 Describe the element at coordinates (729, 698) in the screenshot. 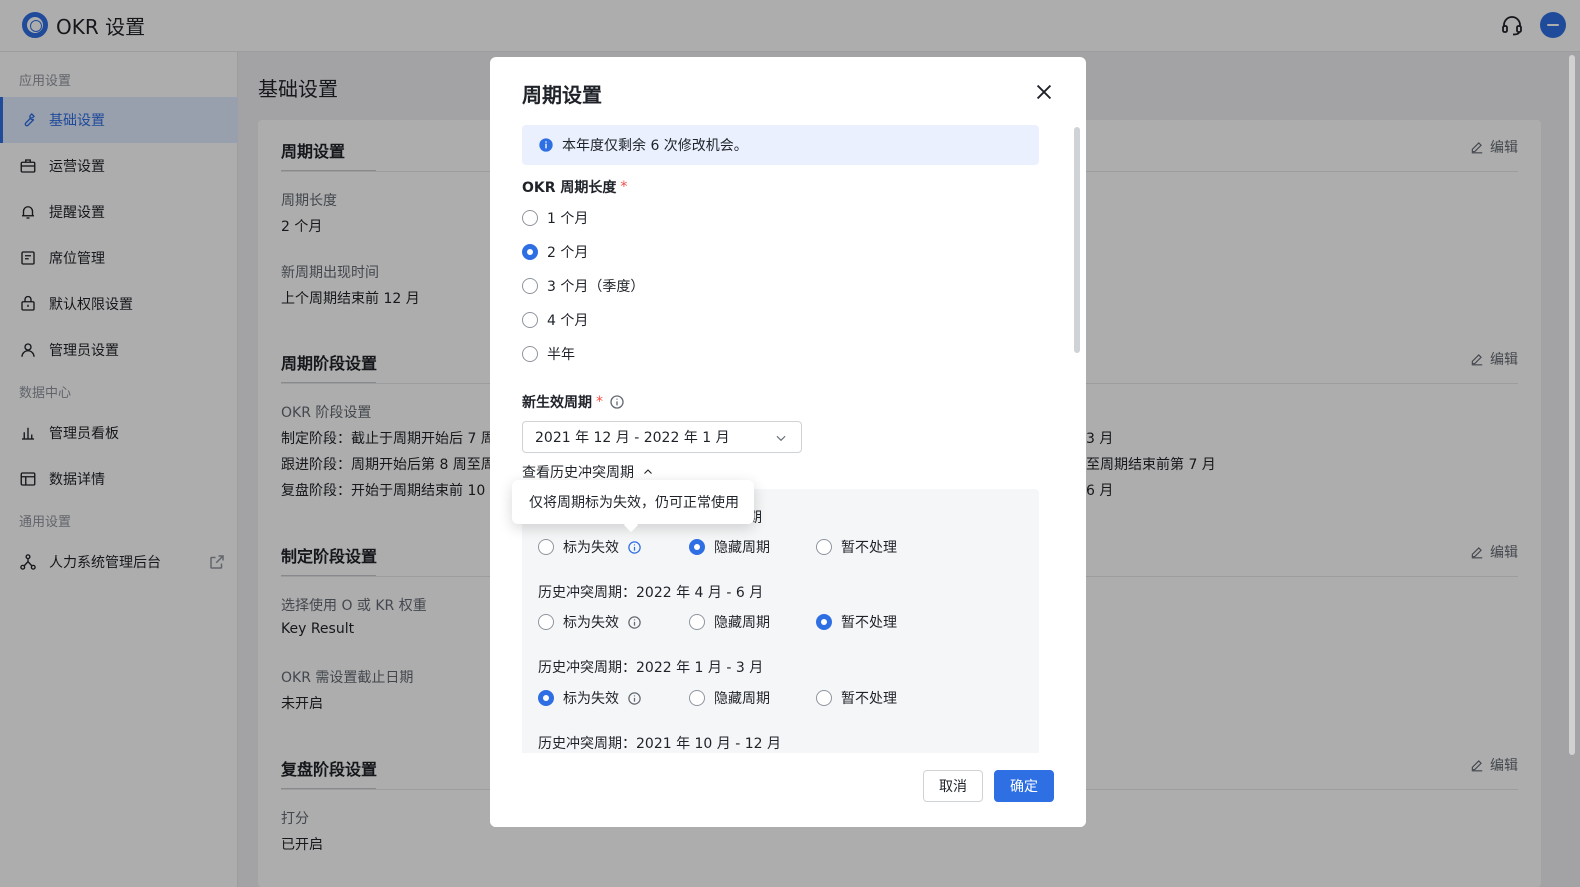

I see `conflict-2-hide: 隐藏周期` at that location.